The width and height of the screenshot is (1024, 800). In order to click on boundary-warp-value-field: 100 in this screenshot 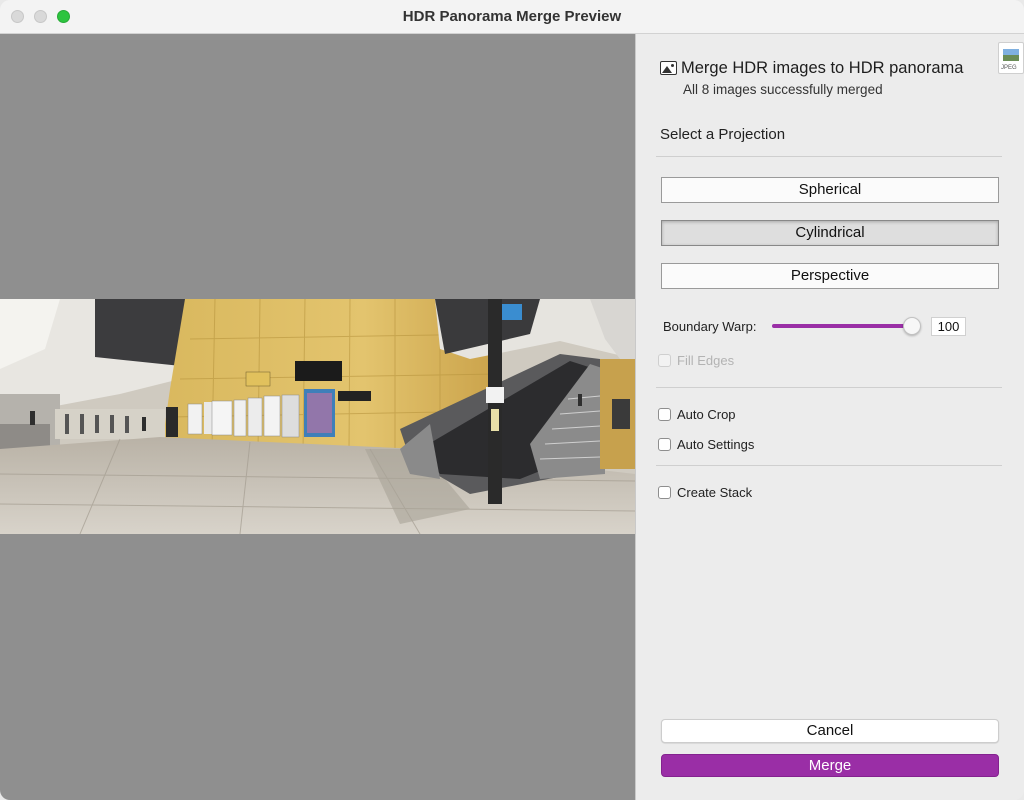, I will do `click(948, 326)`.